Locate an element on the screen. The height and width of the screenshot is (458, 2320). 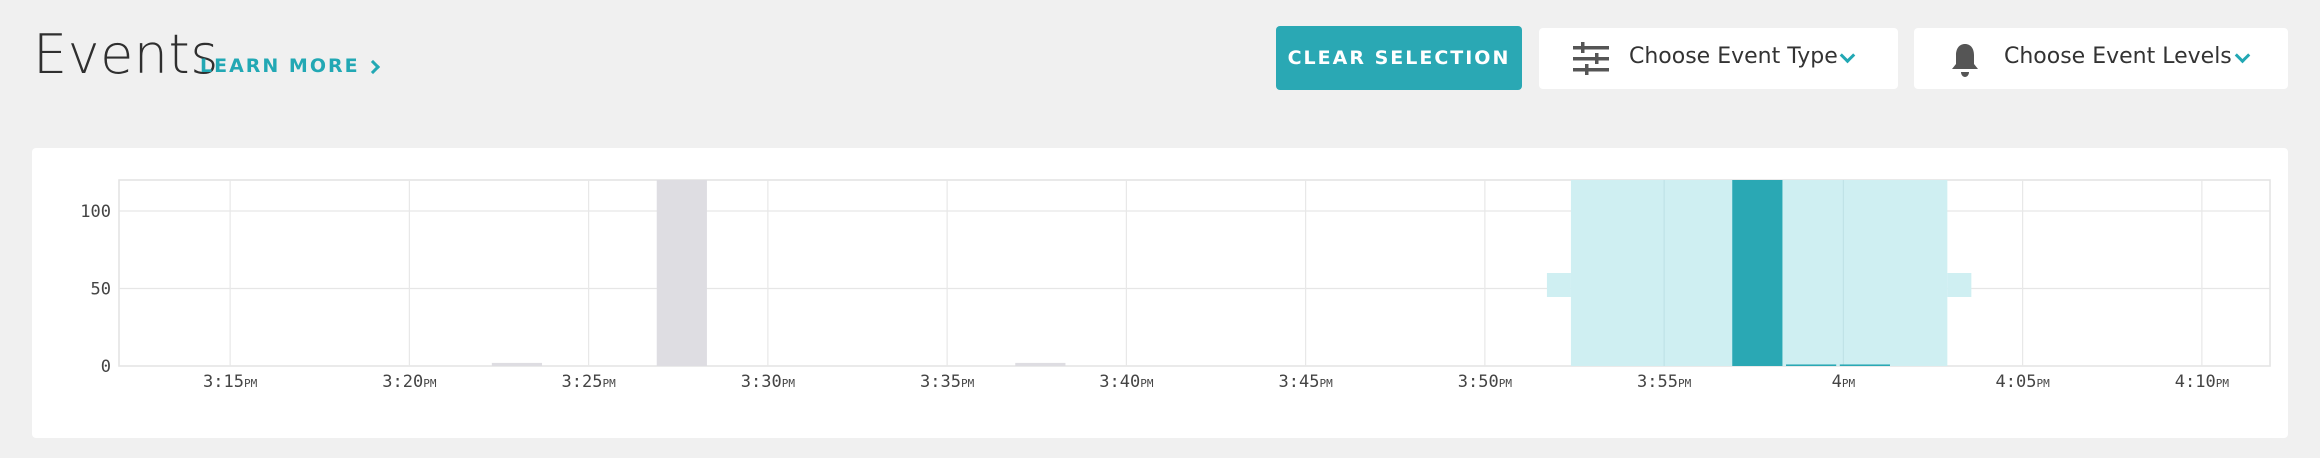
sliders-icon is located at coordinates (1591, 61).